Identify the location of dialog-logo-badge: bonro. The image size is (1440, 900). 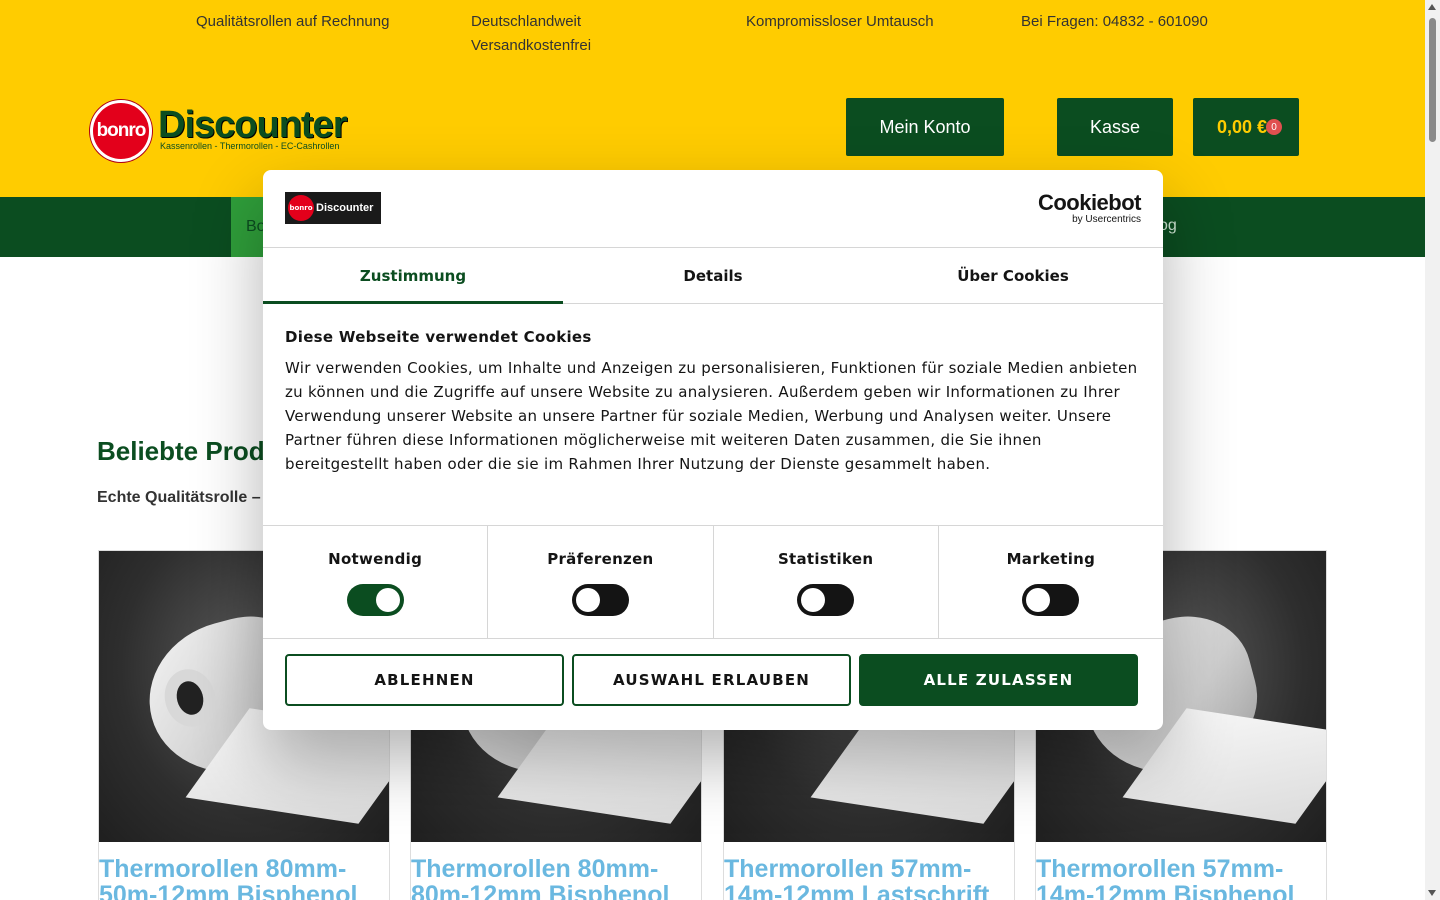
(301, 208).